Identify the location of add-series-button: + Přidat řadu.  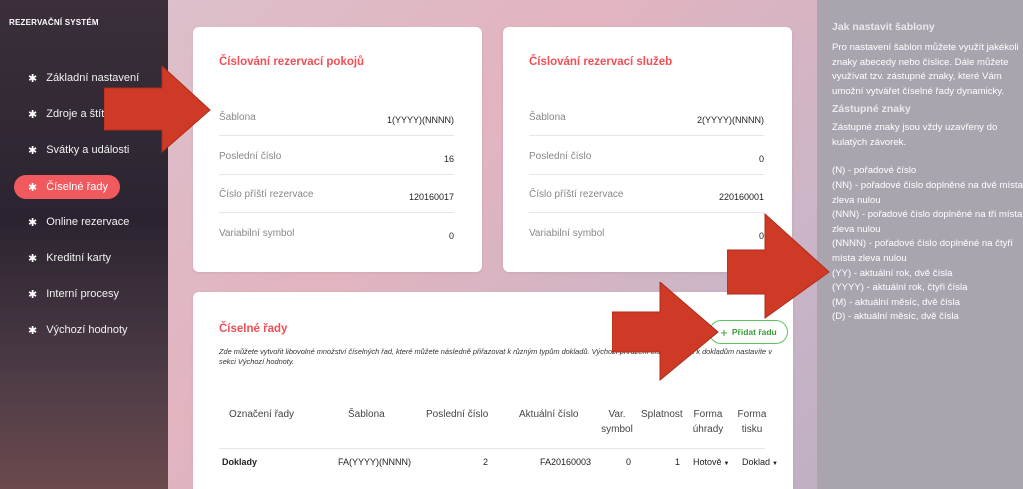
(748, 332).